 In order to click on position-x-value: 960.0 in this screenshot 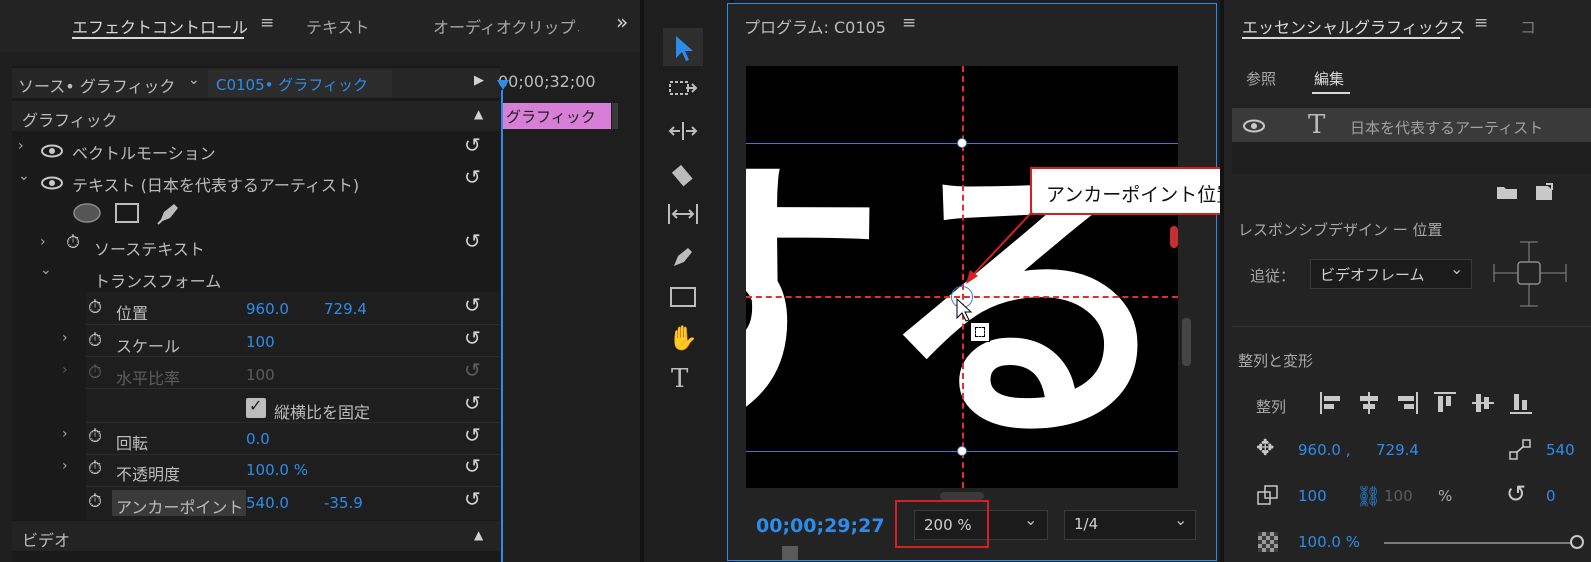, I will do `click(267, 309)`.